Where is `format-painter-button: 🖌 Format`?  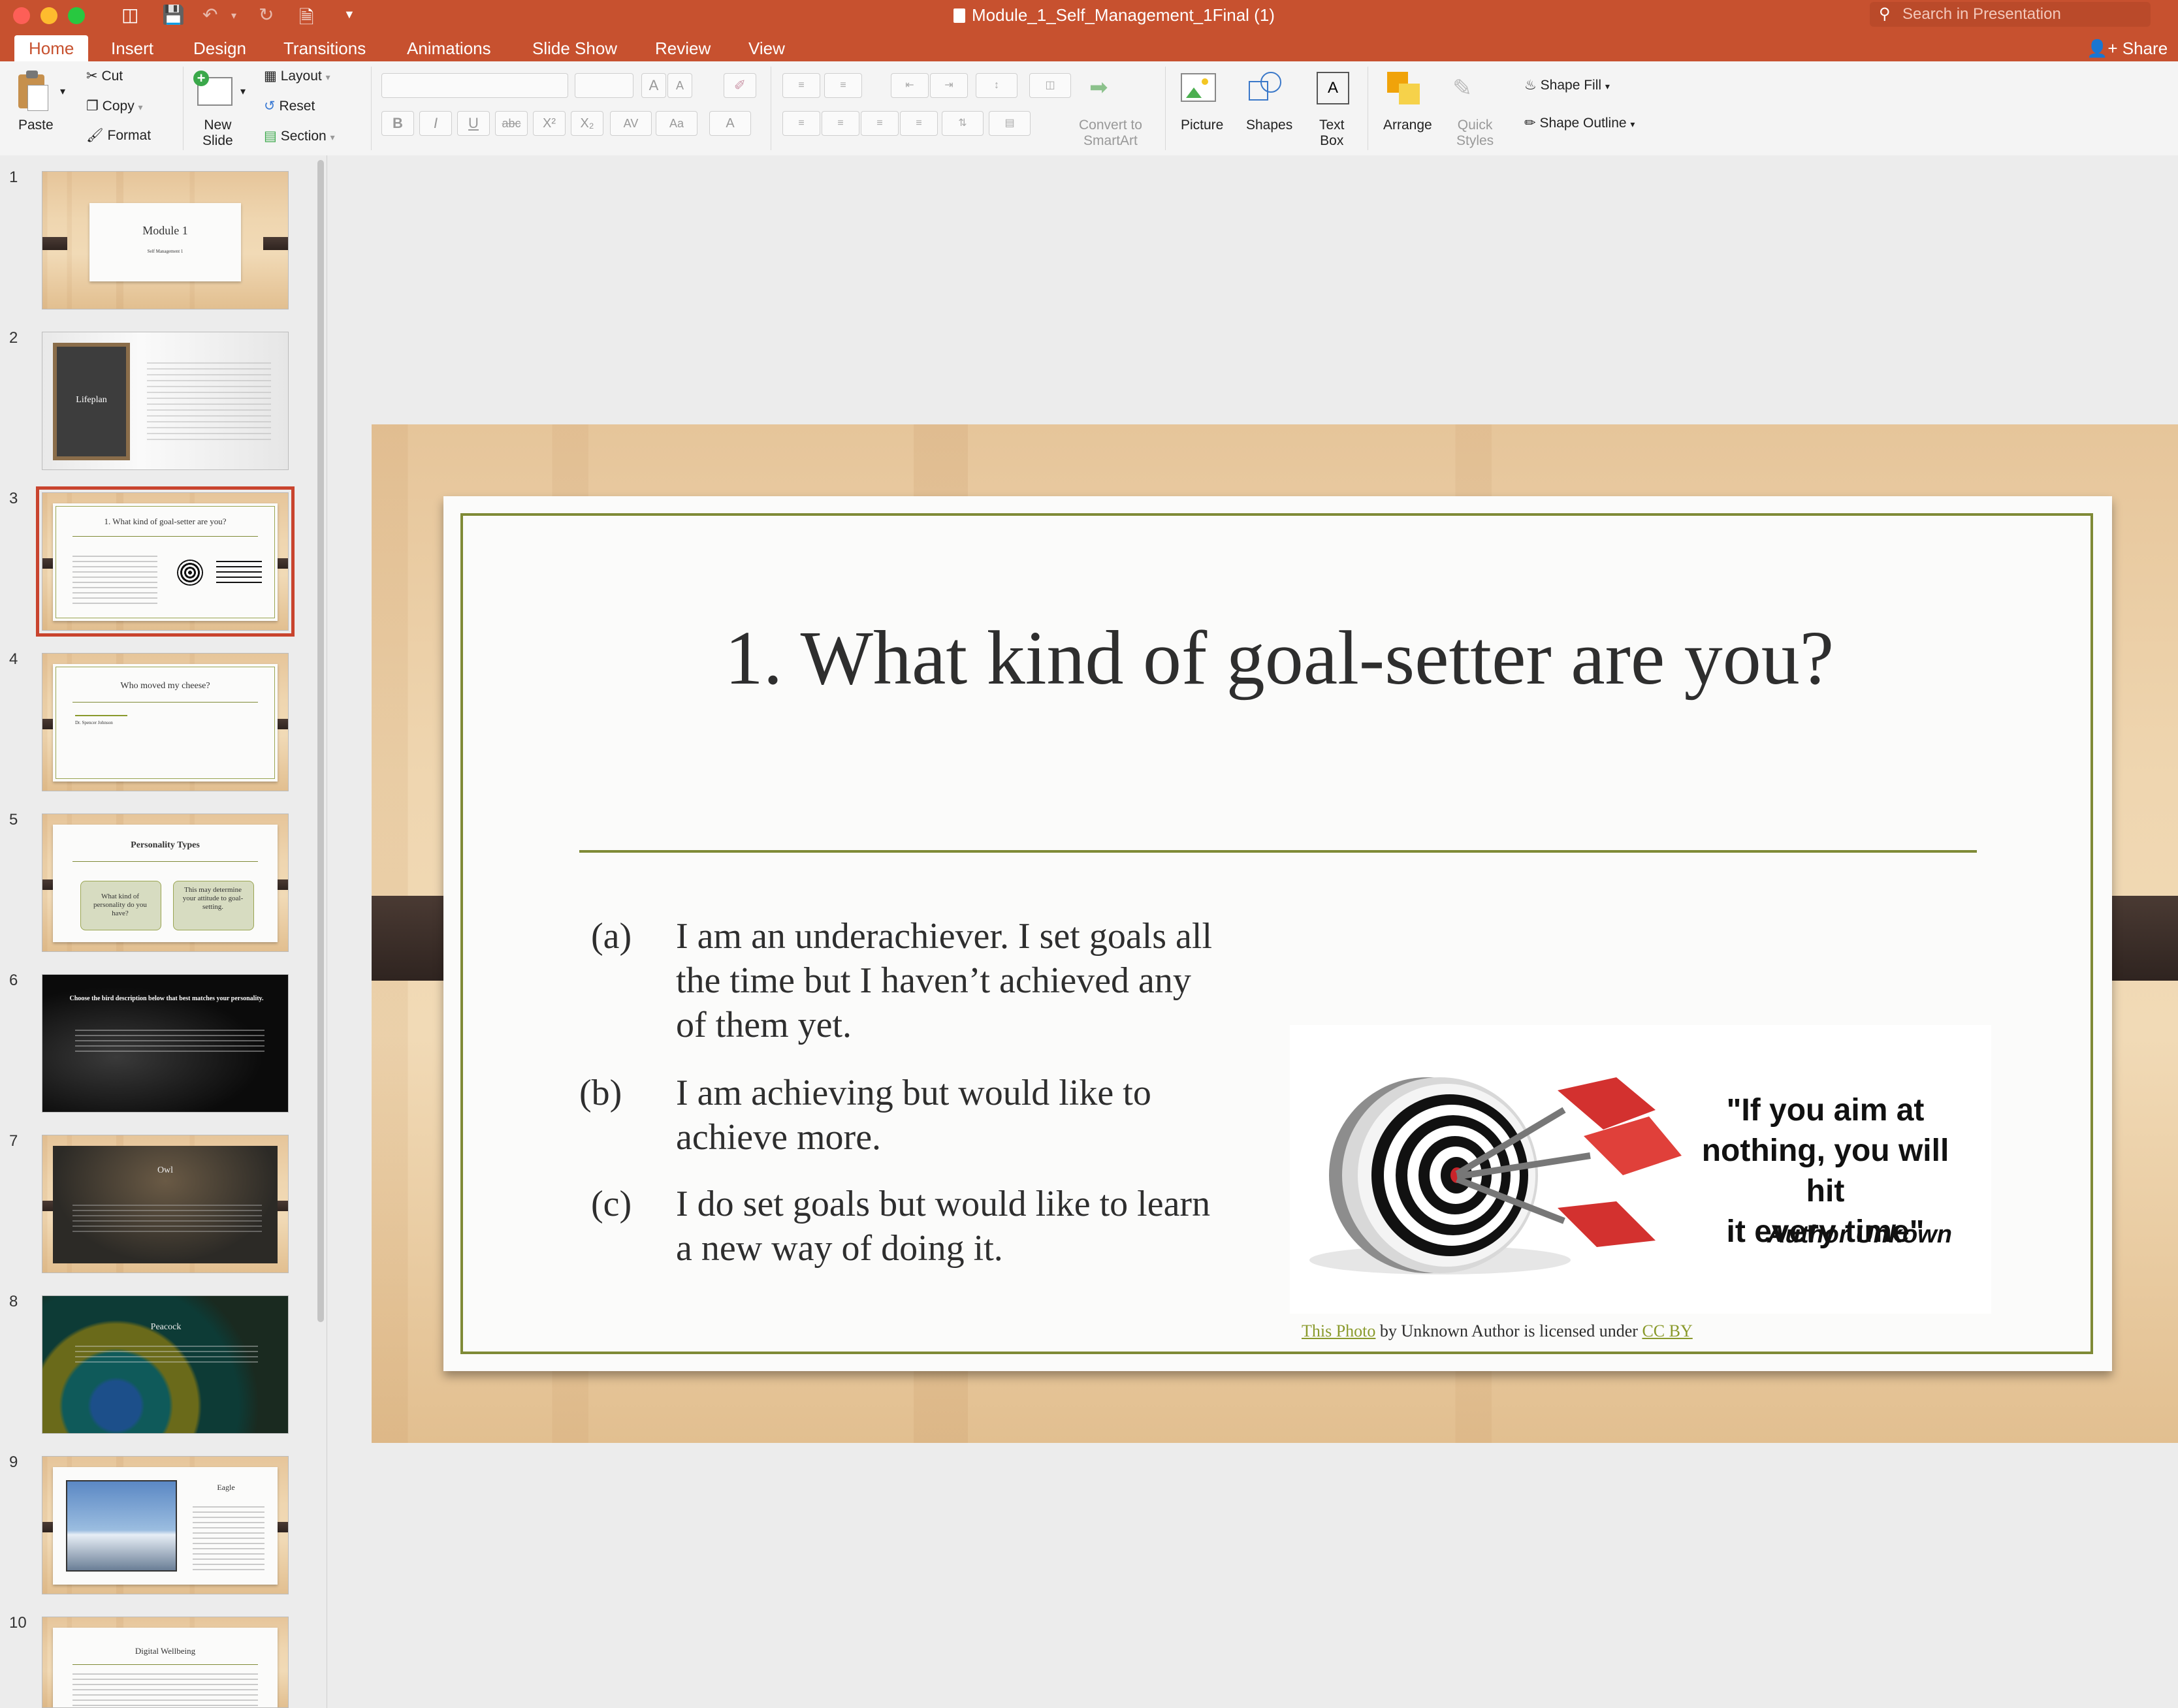
format-painter-button: 🖌 Format is located at coordinates (118, 136).